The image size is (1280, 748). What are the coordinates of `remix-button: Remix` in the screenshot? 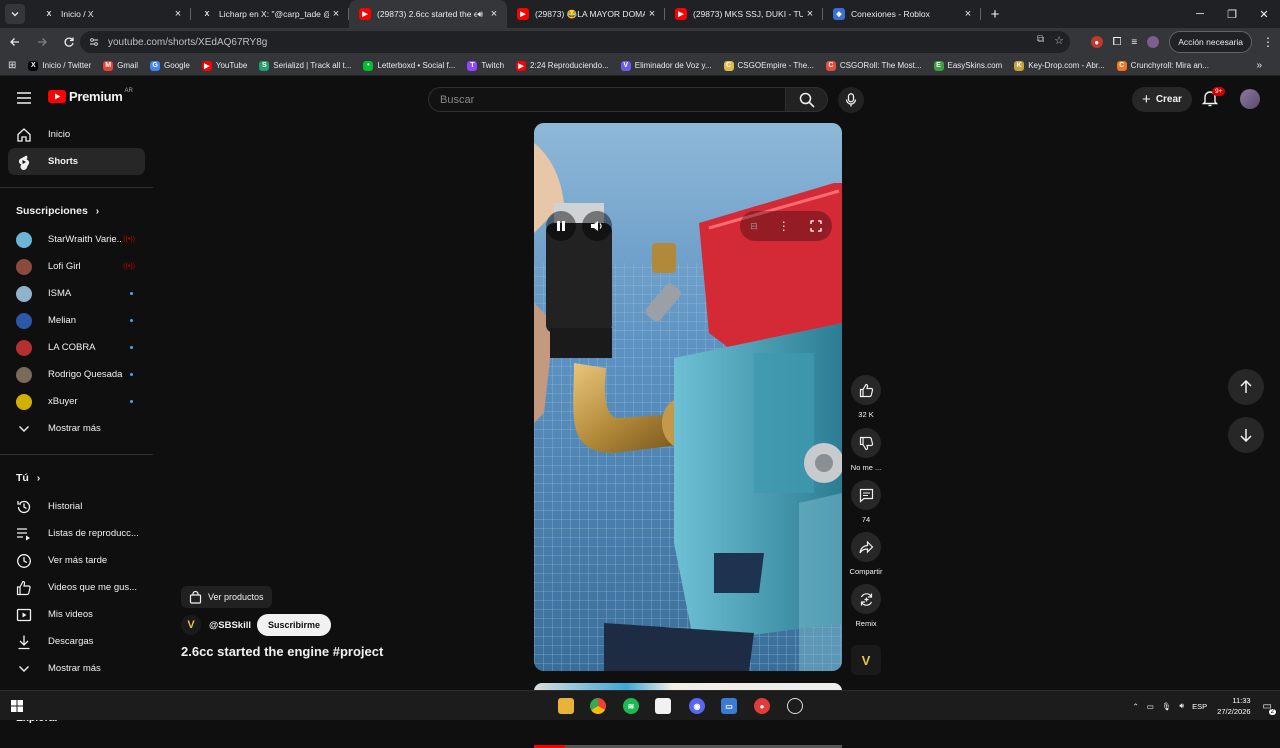 It's located at (866, 606).